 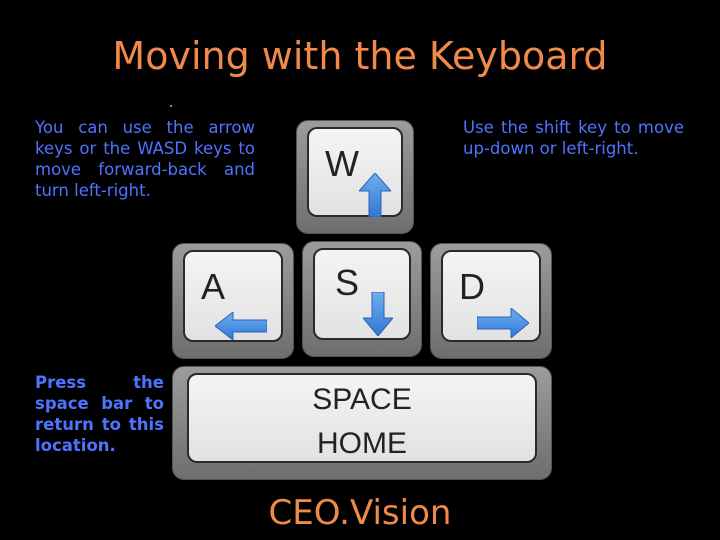 I want to click on s-key: S, so click(x=362, y=299).